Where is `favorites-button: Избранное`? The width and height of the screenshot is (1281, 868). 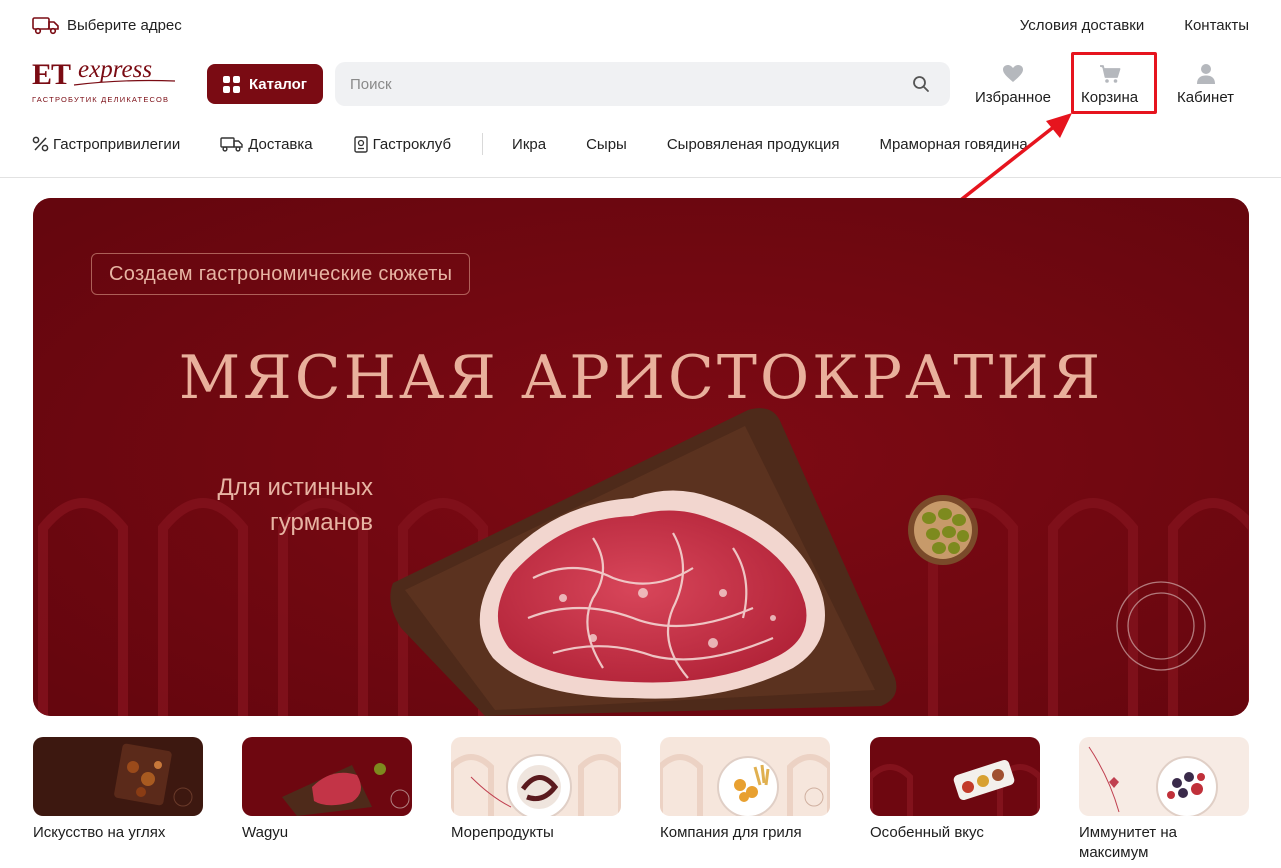 favorites-button: Избранное is located at coordinates (1013, 84).